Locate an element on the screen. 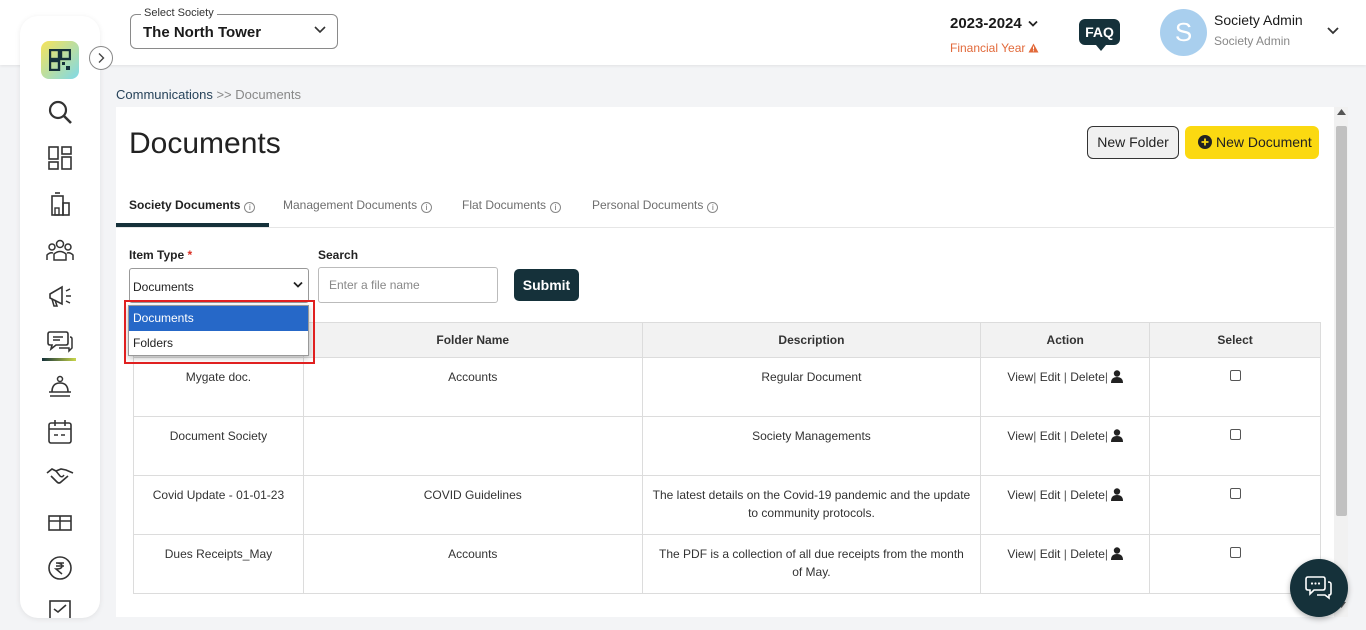  scrollbar-thumb is located at coordinates (1341, 321).